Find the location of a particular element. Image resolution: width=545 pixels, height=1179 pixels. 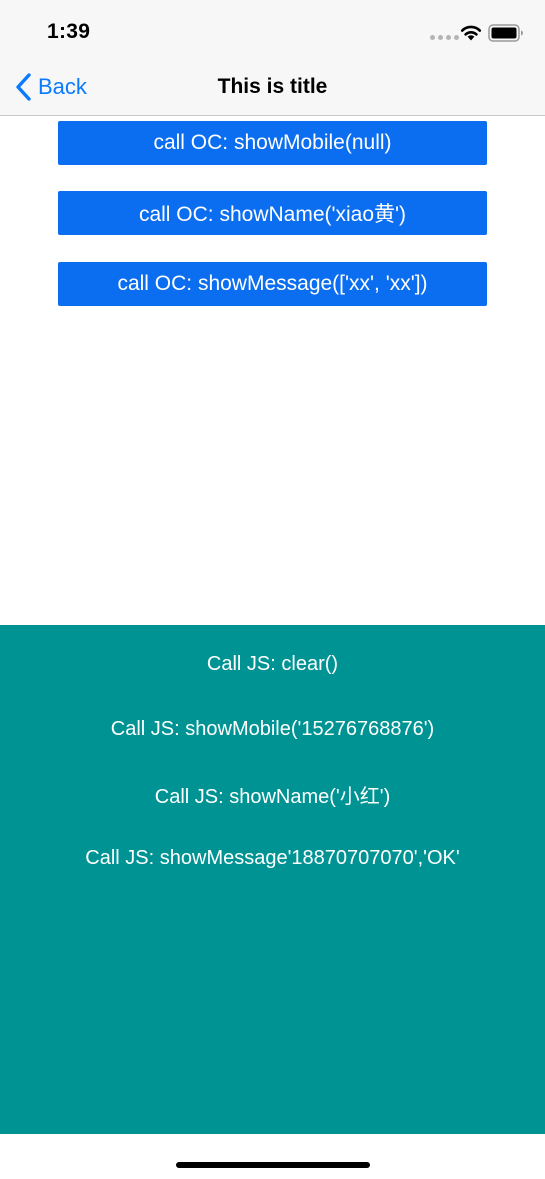

wifi-icon is located at coordinates (471, 33).